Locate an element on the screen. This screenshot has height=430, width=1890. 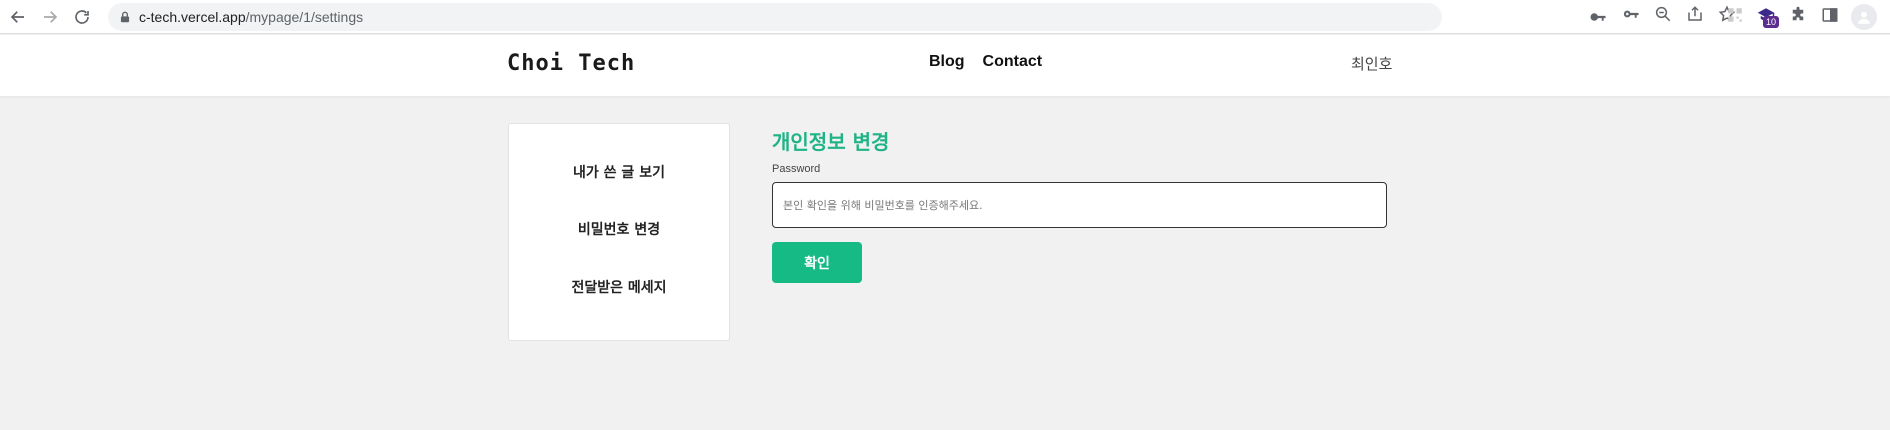
reload-icon is located at coordinates (82, 17).